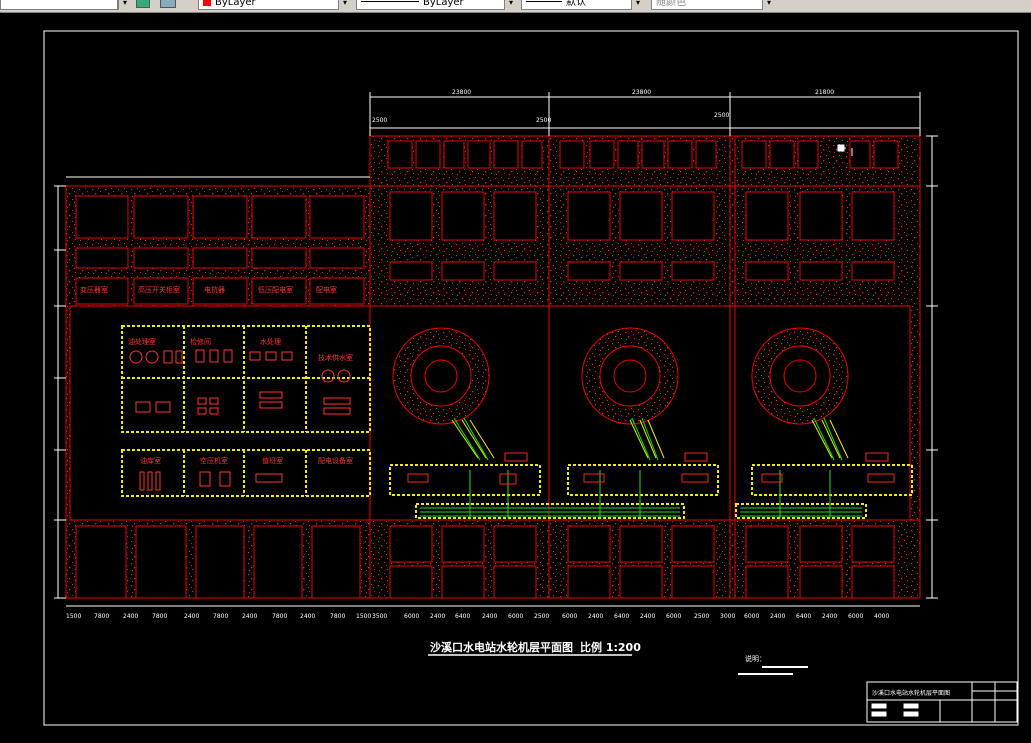 This screenshot has height=743, width=1031. Describe the element at coordinates (159, 289) in the screenshot. I see `svg-text: 高压开关柜室` at that location.